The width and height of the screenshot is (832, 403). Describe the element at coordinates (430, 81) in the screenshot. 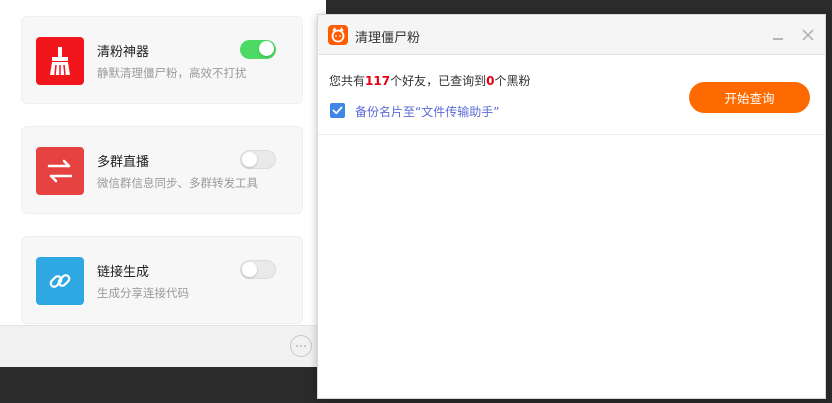

I see `friend-summary: 您共有117个好友，已查询到0个黑粉` at that location.